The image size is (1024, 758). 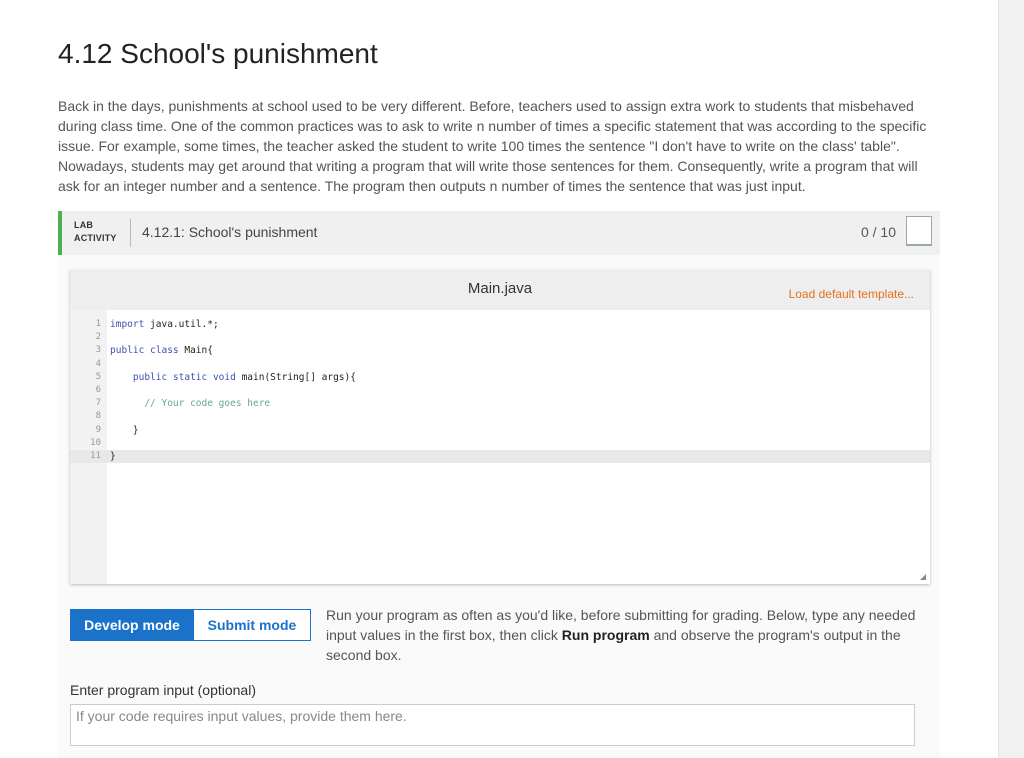 What do you see at coordinates (919, 231) in the screenshot?
I see `score-indicator-box` at bounding box center [919, 231].